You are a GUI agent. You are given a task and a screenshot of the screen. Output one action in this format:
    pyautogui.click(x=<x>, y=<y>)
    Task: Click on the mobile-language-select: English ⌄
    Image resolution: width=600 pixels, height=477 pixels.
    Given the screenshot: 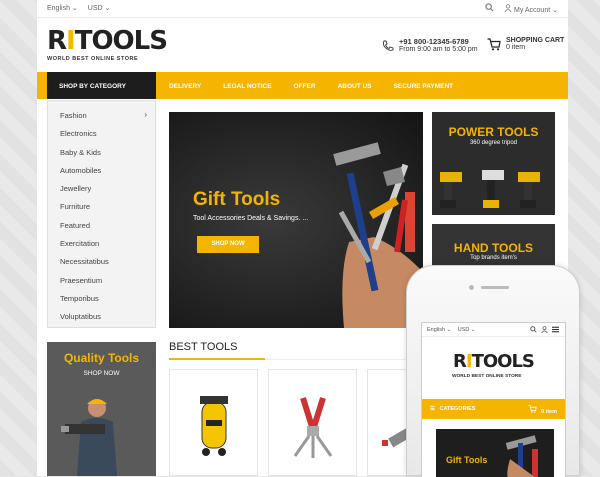 What is the action you would take?
    pyautogui.click(x=439, y=330)
    